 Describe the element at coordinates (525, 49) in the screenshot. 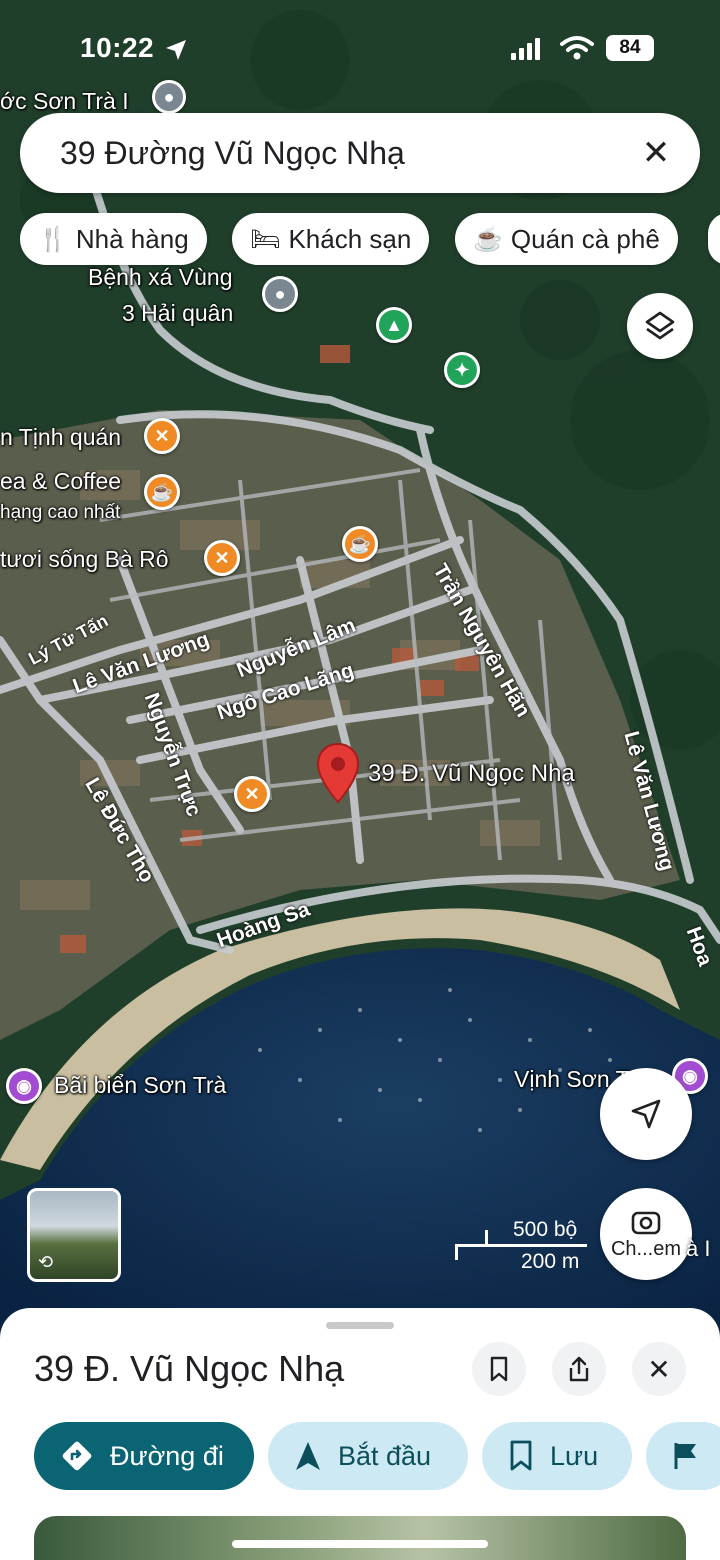

I see `signal-icon` at that location.